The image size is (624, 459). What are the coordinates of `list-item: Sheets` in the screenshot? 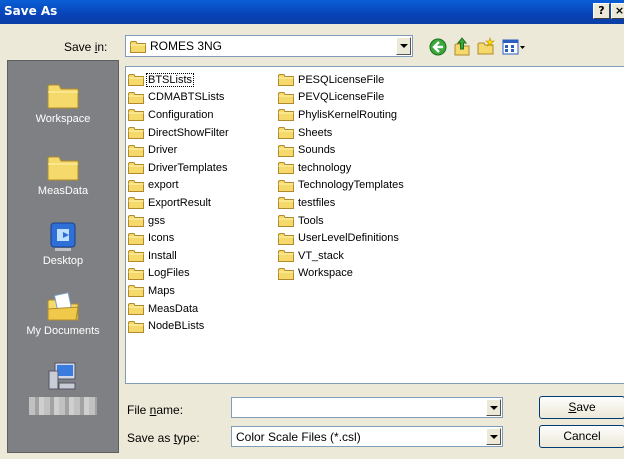 It's located at (341, 133).